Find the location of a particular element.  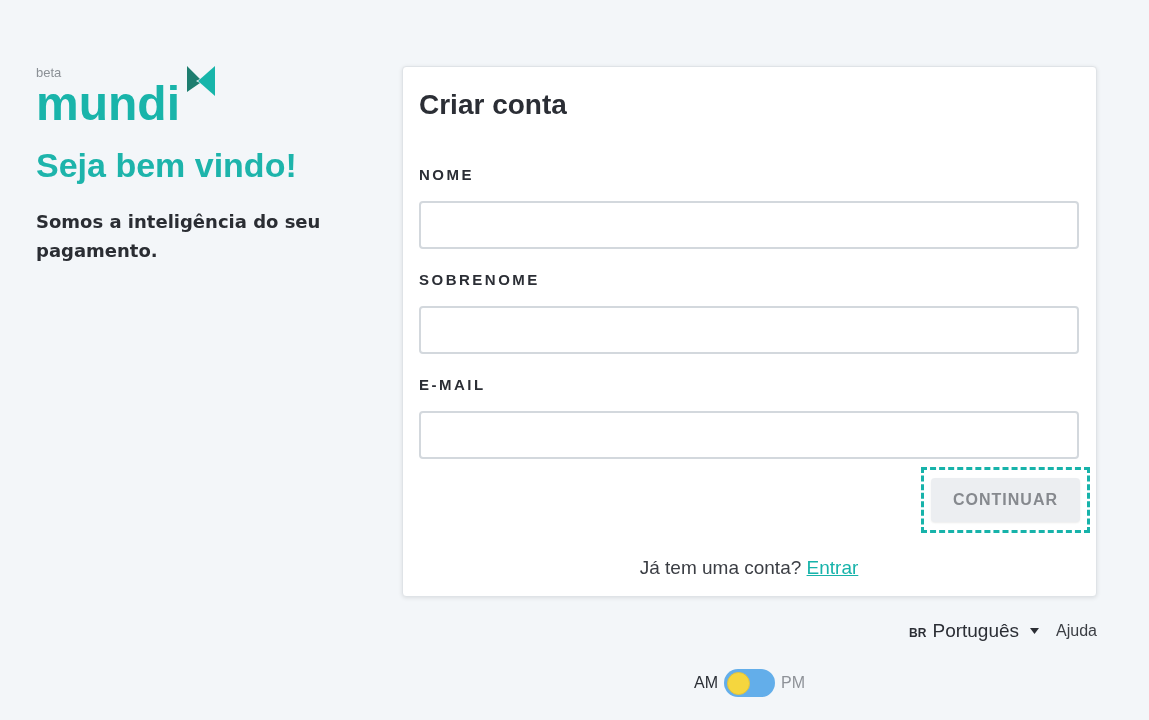

beta-label: beta is located at coordinates (49, 73).